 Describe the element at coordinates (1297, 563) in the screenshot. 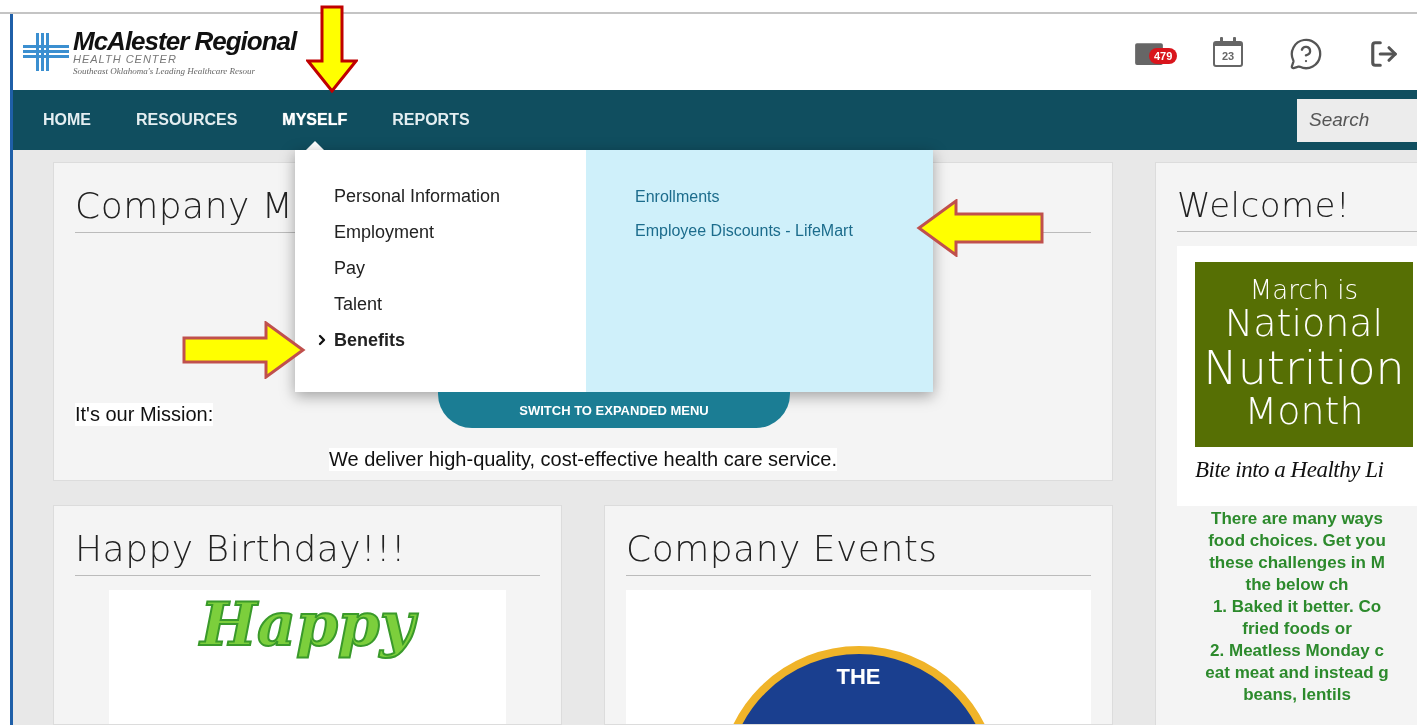

I see `welcome-text-line: these challenges in M` at that location.